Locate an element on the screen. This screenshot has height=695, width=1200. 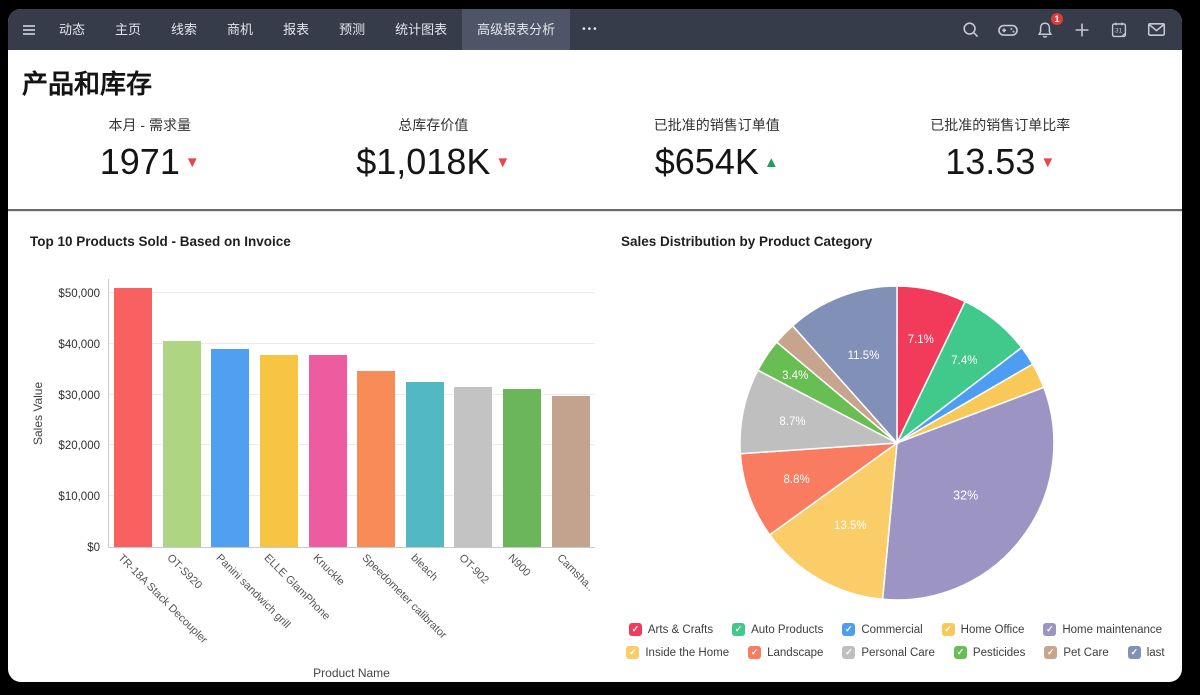
bar-chart-title: Top 10 Products Sold - Based on Invoice is located at coordinates (160, 241).